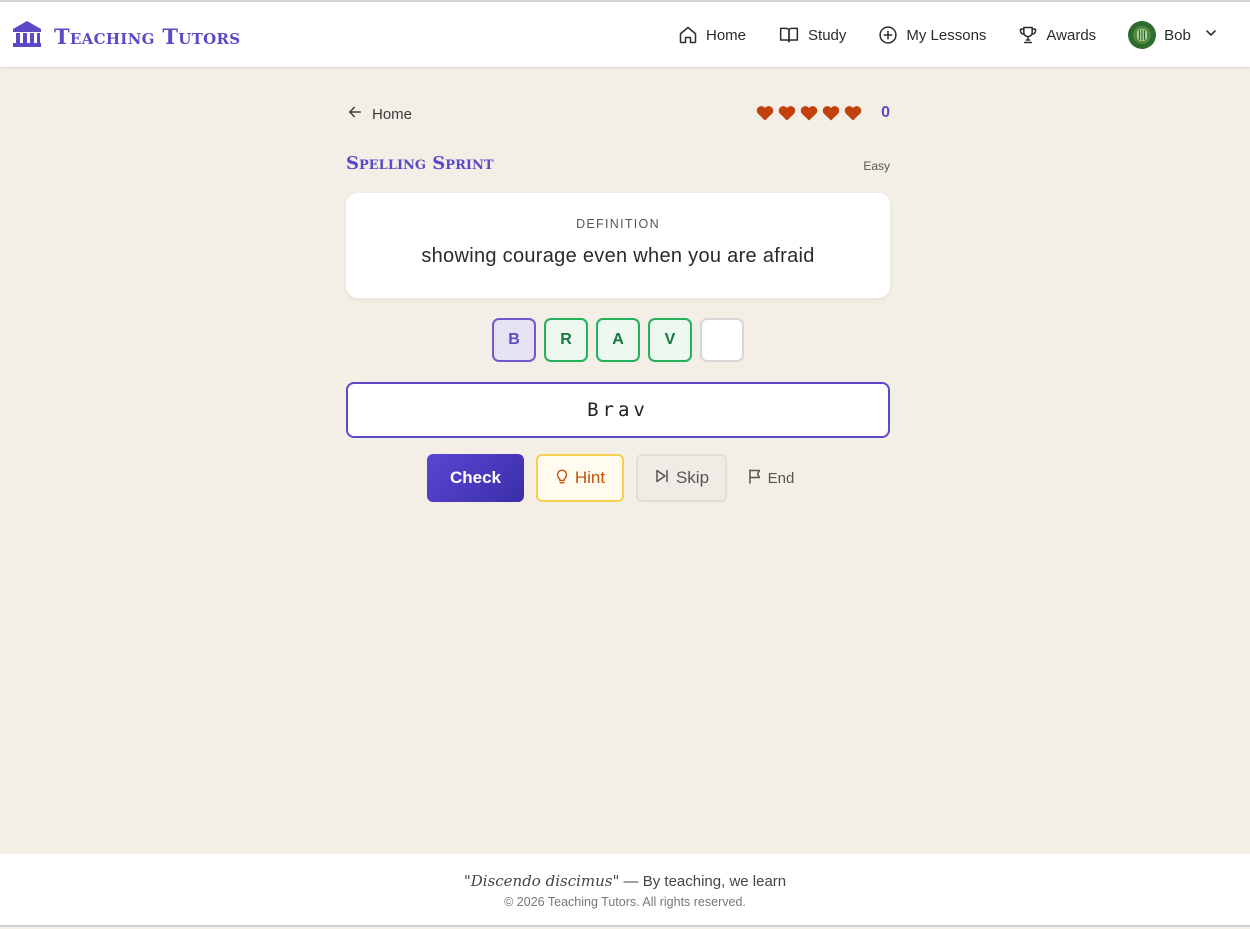  I want to click on nav-item-awards: Awards, so click(1057, 35).